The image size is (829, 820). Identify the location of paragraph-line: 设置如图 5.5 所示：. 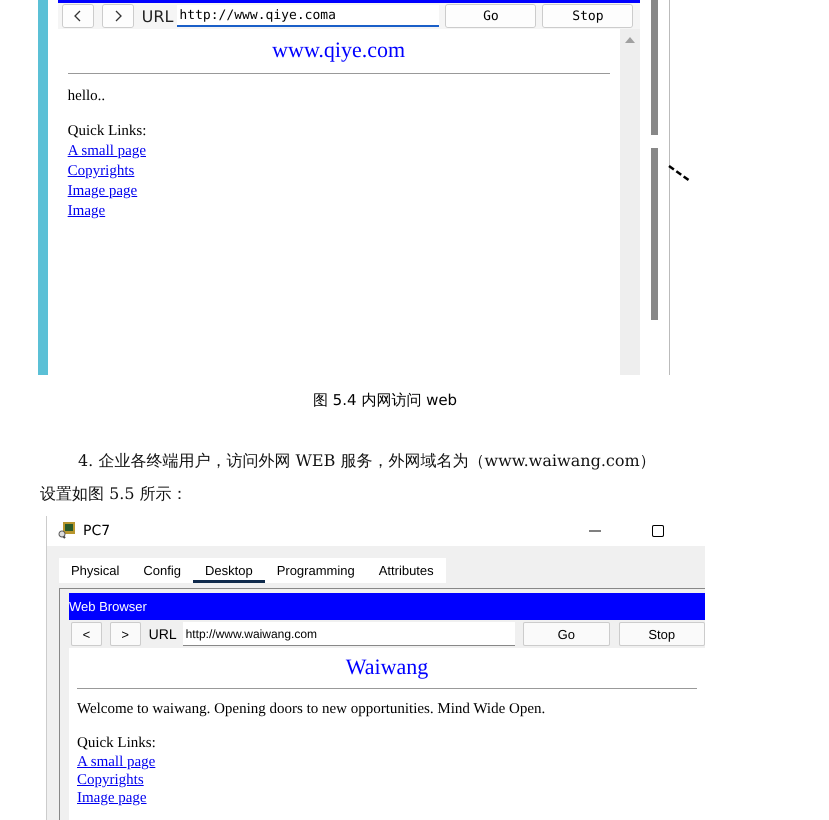
(114, 494).